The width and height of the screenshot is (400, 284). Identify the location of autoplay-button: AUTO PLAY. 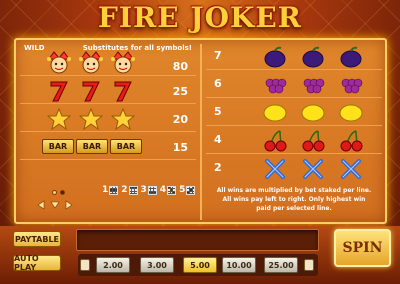
(37, 263).